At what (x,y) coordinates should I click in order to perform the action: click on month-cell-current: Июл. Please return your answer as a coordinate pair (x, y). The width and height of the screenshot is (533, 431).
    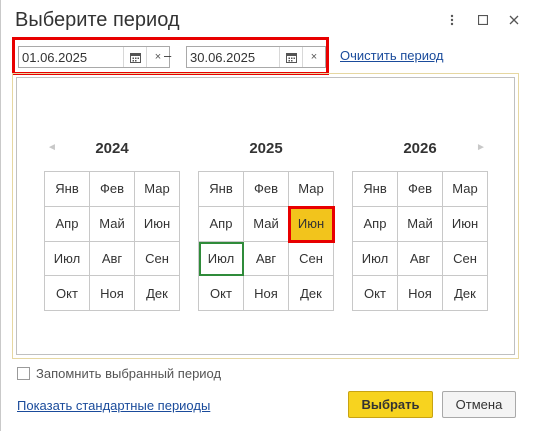
    Looking at the image, I should click on (221, 259).